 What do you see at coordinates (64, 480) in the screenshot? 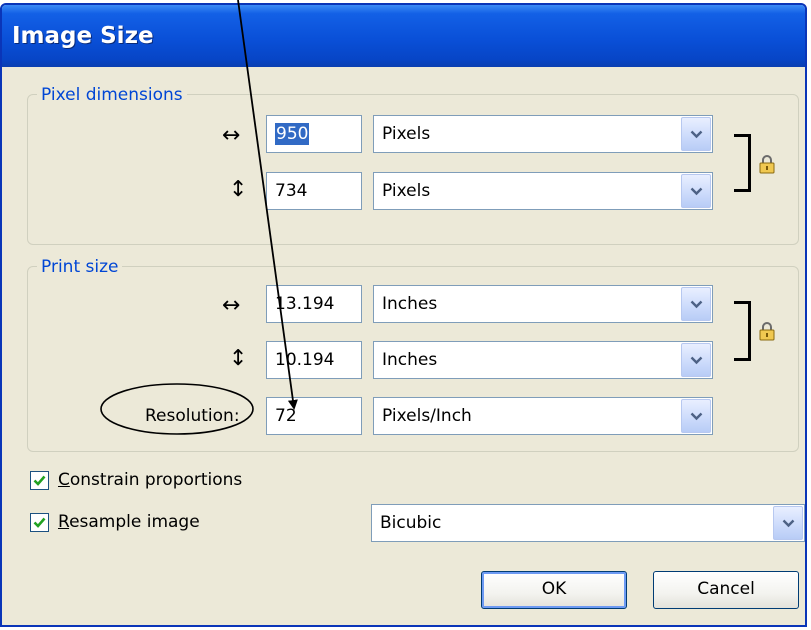
I see `constrain-accelerator: C` at bounding box center [64, 480].